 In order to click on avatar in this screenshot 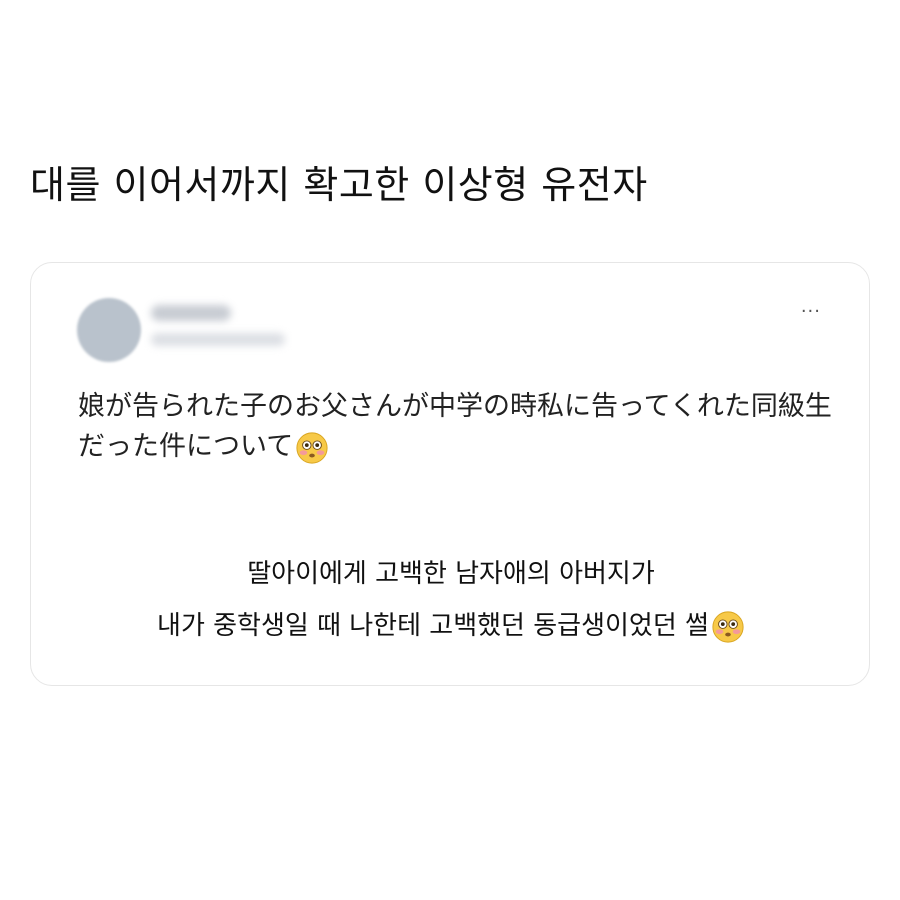, I will do `click(109, 330)`.